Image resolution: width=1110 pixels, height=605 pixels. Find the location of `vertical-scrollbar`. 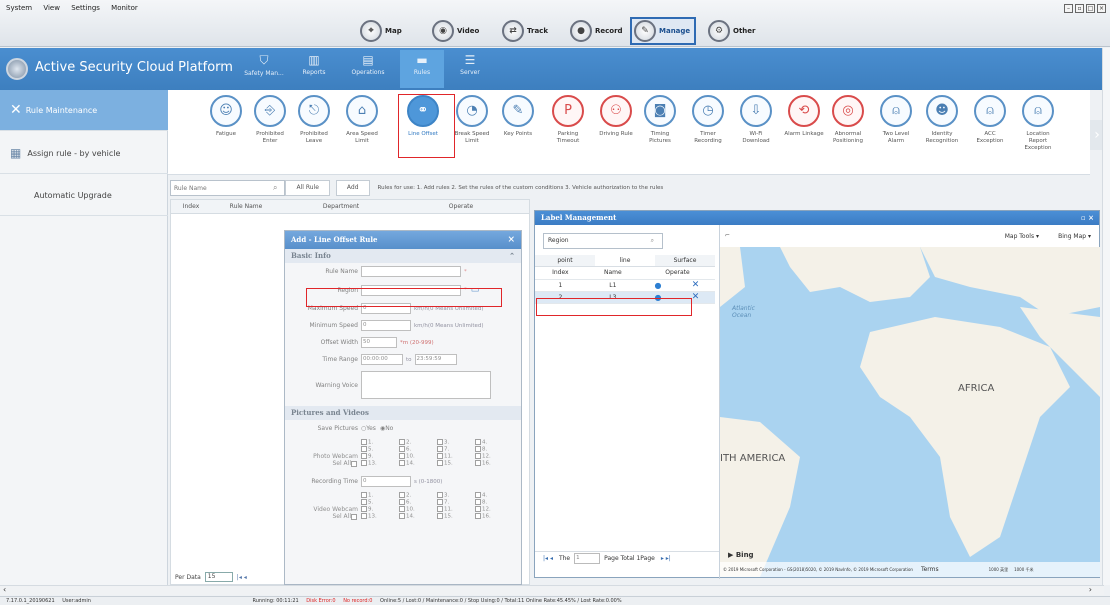

vertical-scrollbar is located at coordinates (1106, 316).